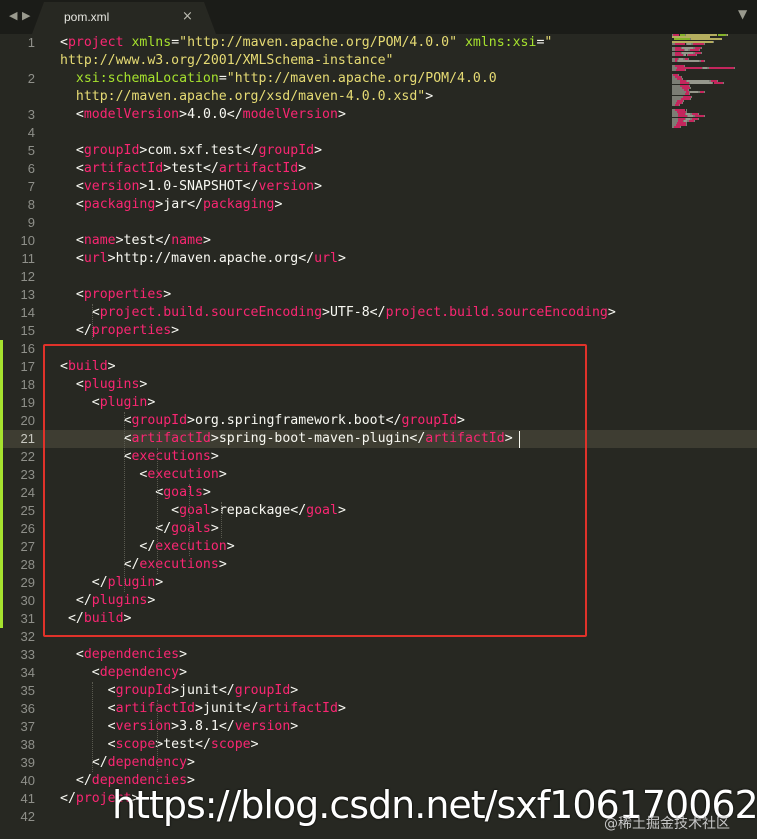 Image resolution: width=757 pixels, height=839 pixels. What do you see at coordinates (191, 187) in the screenshot?
I see `code-line: <version>1.0-SNAPSHOT</version>` at bounding box center [191, 187].